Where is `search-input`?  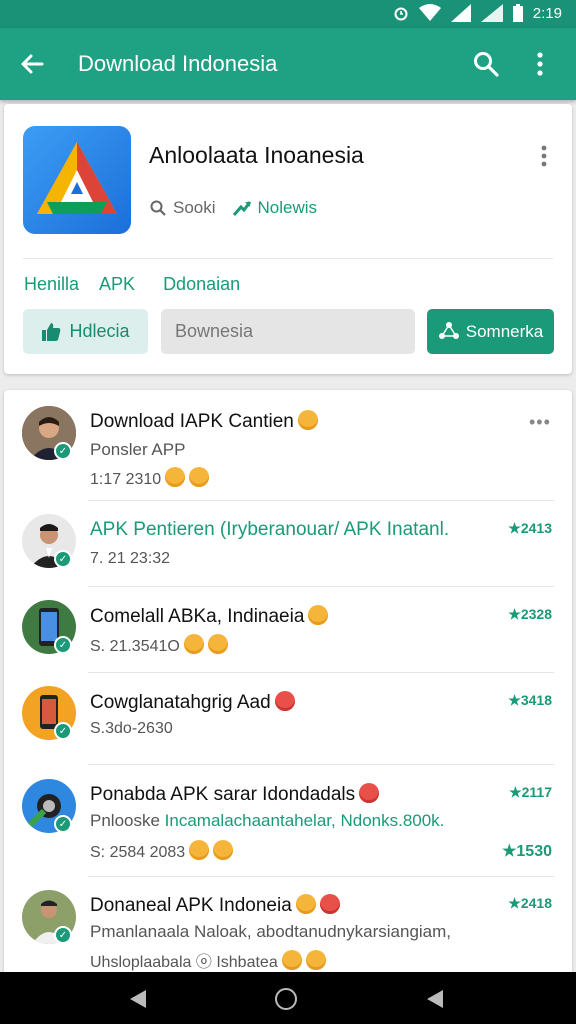
search-input is located at coordinates (288, 331).